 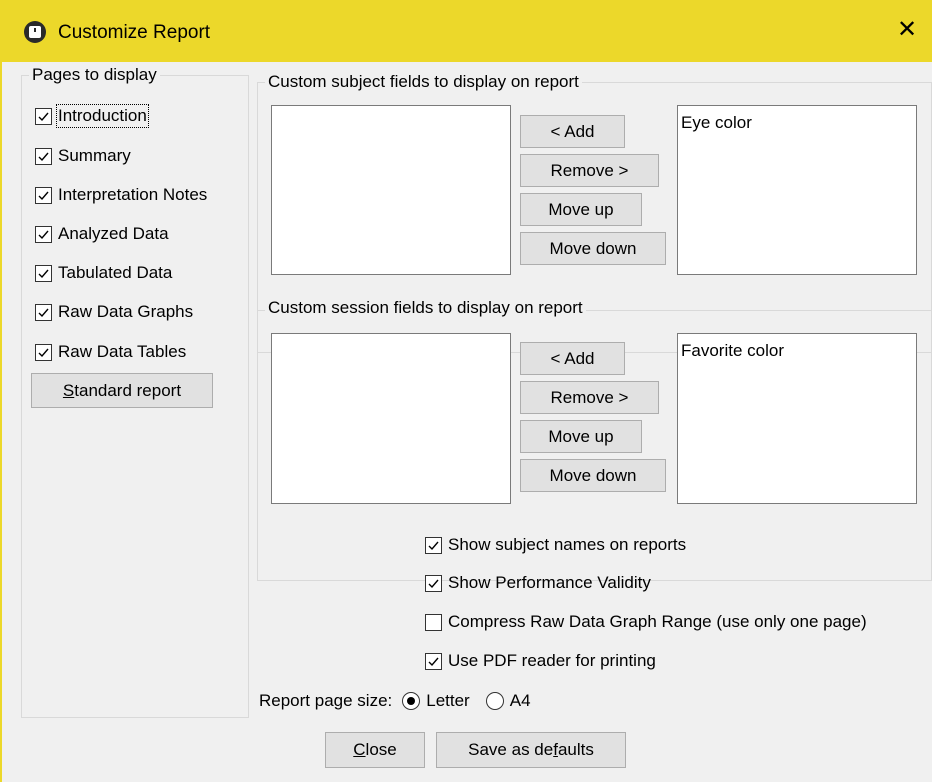 I want to click on checkbox-introduction: Introduction, so click(x=92, y=116).